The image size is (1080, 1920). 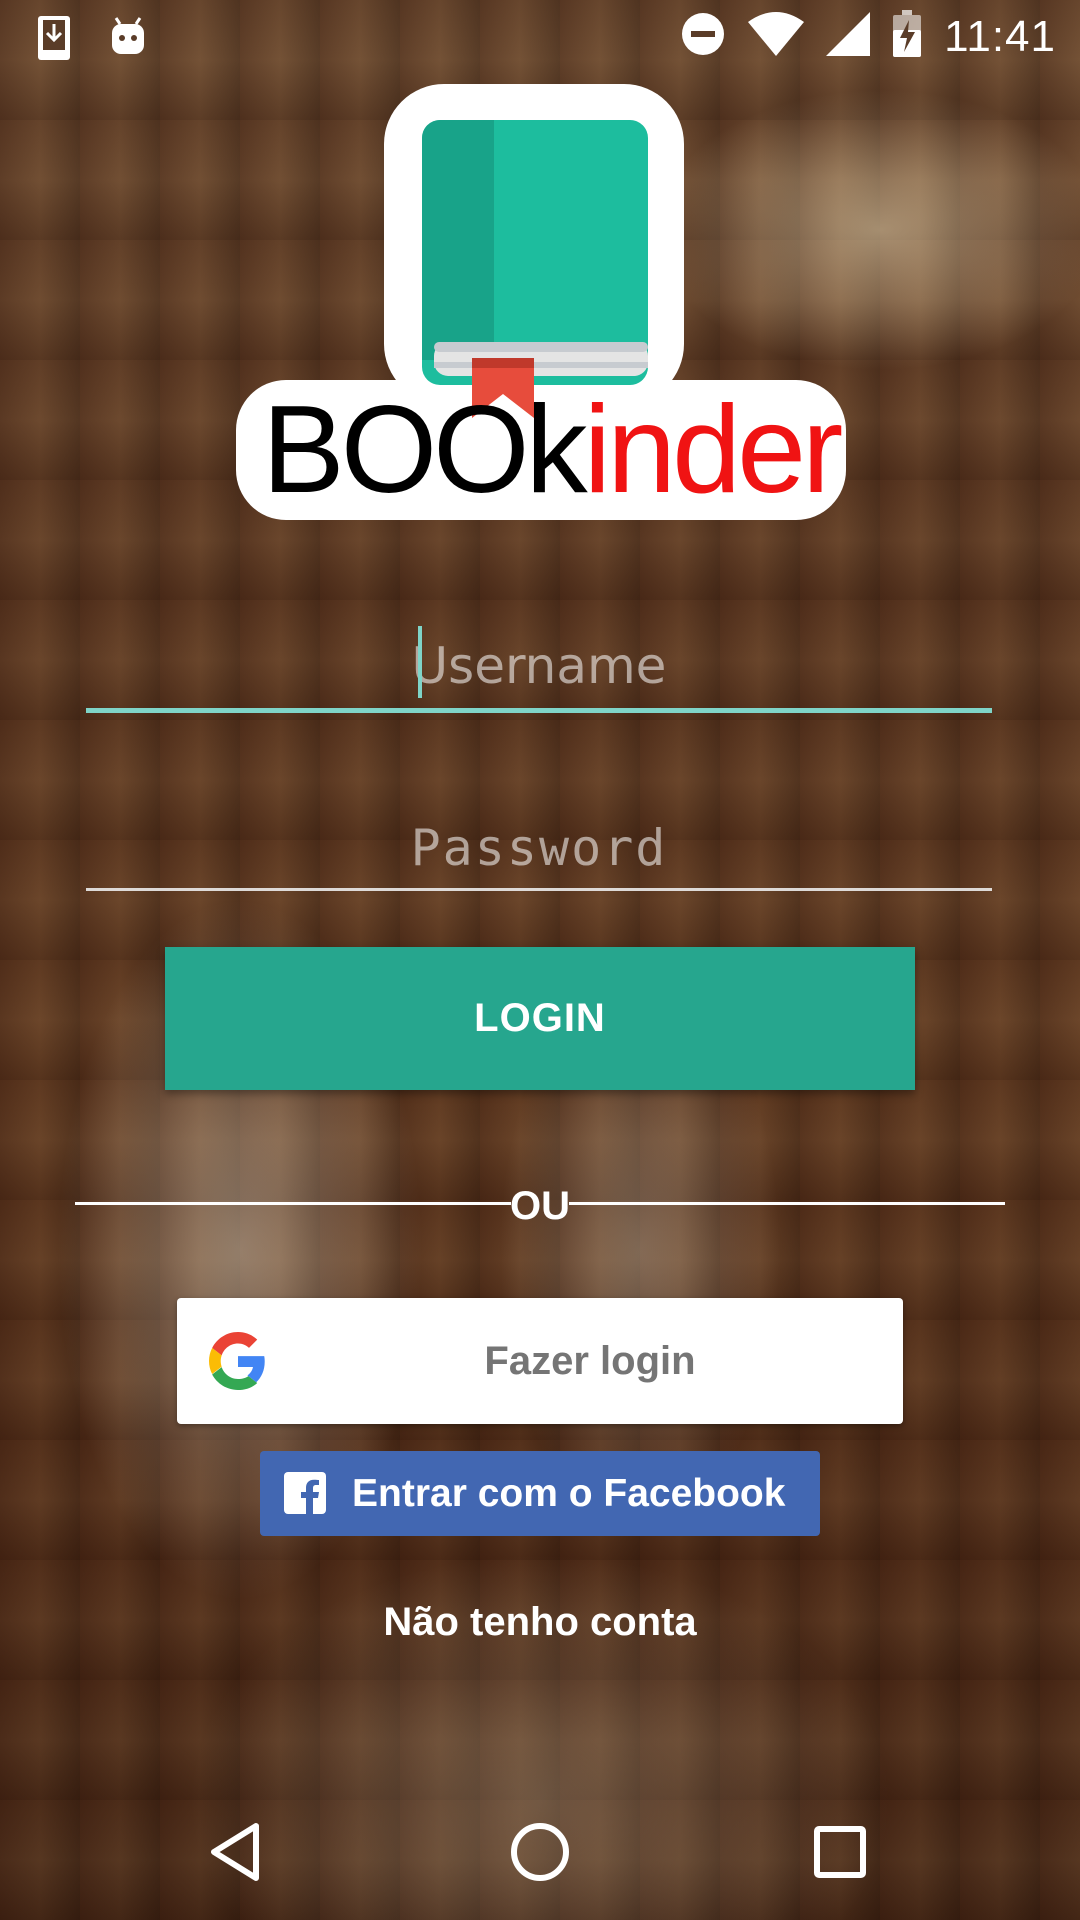 I want to click on username-field-container, so click(x=539, y=669).